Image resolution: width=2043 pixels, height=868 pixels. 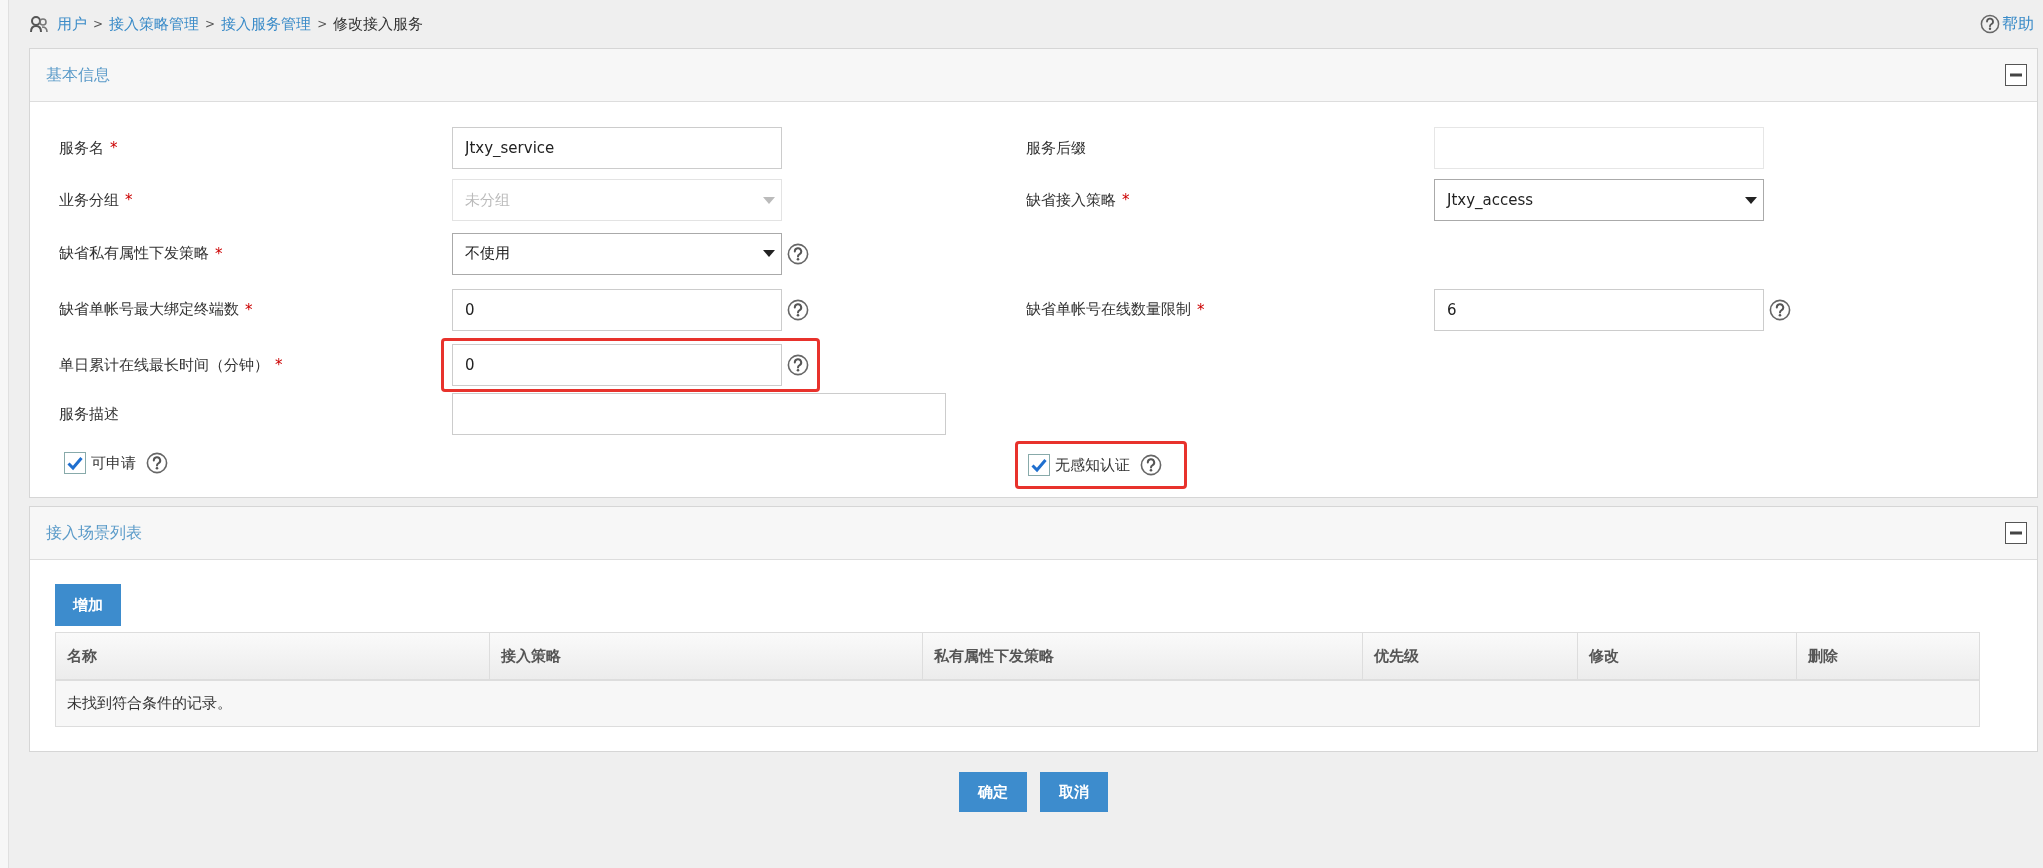 I want to click on dropdown: Jtxy_access, so click(x=1599, y=200).